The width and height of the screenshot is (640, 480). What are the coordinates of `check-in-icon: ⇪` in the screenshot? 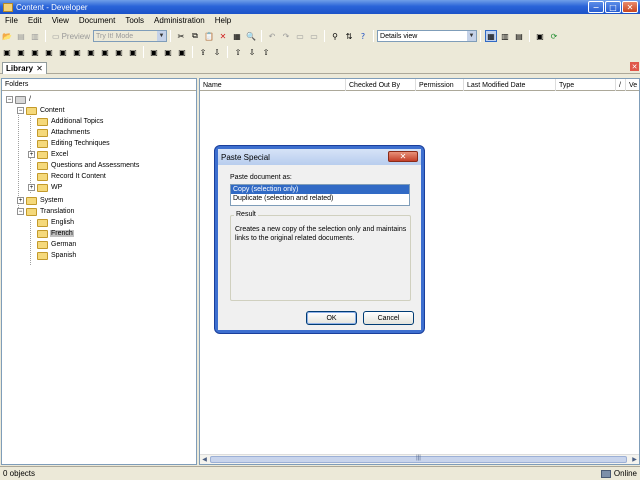 It's located at (203, 52).